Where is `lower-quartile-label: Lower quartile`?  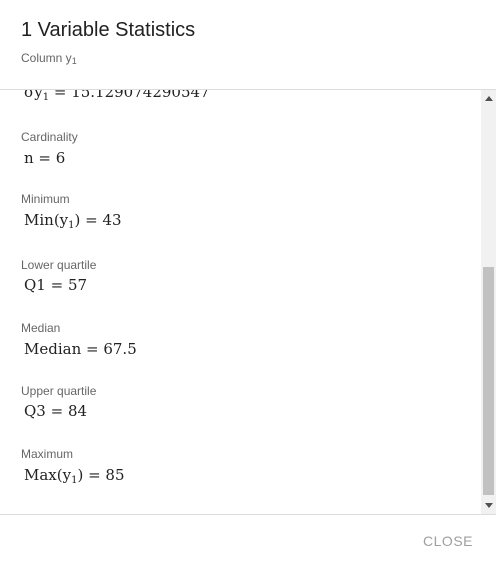
lower-quartile-label: Lower quartile is located at coordinates (59, 265).